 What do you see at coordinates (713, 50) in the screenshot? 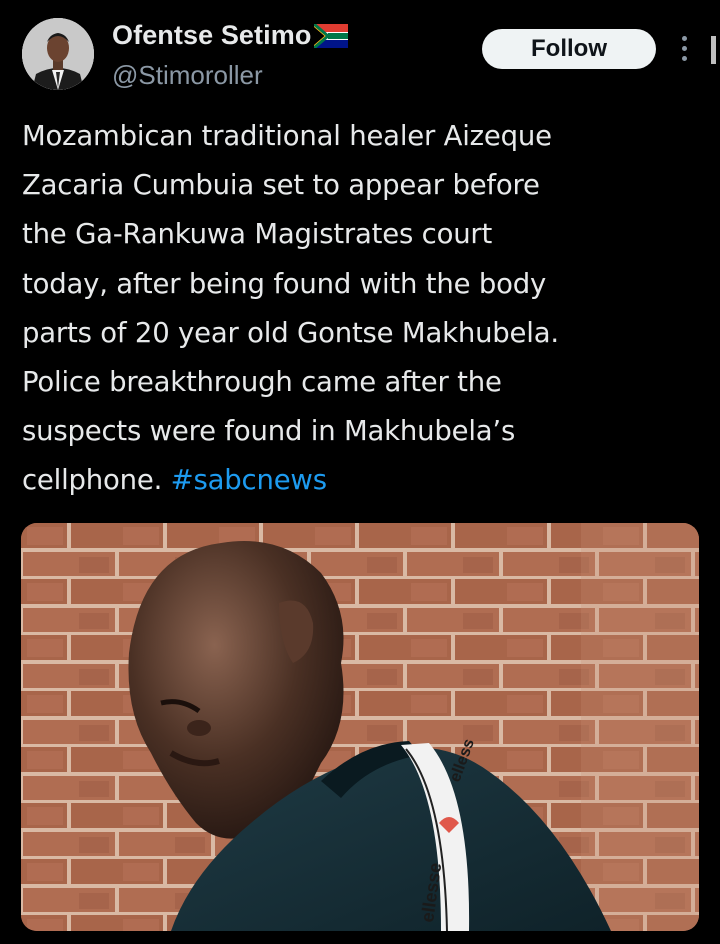
I see `scroll-indicator` at bounding box center [713, 50].